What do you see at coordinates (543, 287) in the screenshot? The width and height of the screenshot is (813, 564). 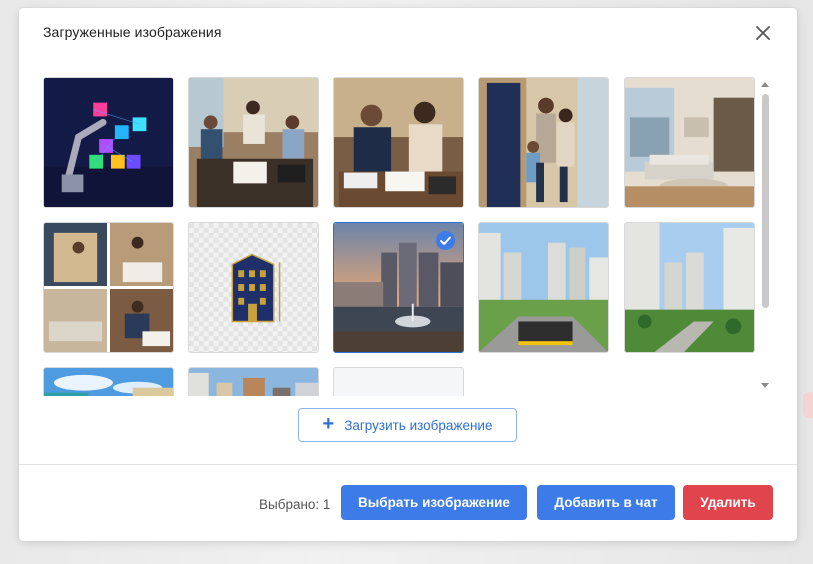 I see `image-tile-residential-complex` at bounding box center [543, 287].